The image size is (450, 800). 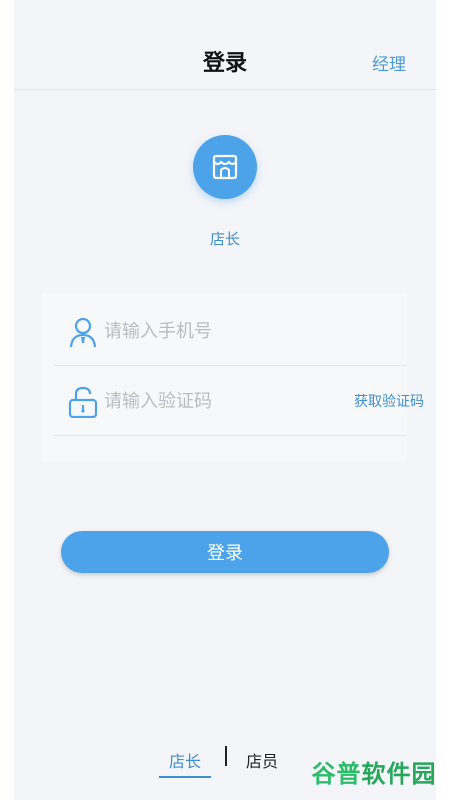 I want to click on nav-bar: 登录 经理, so click(x=225, y=60).